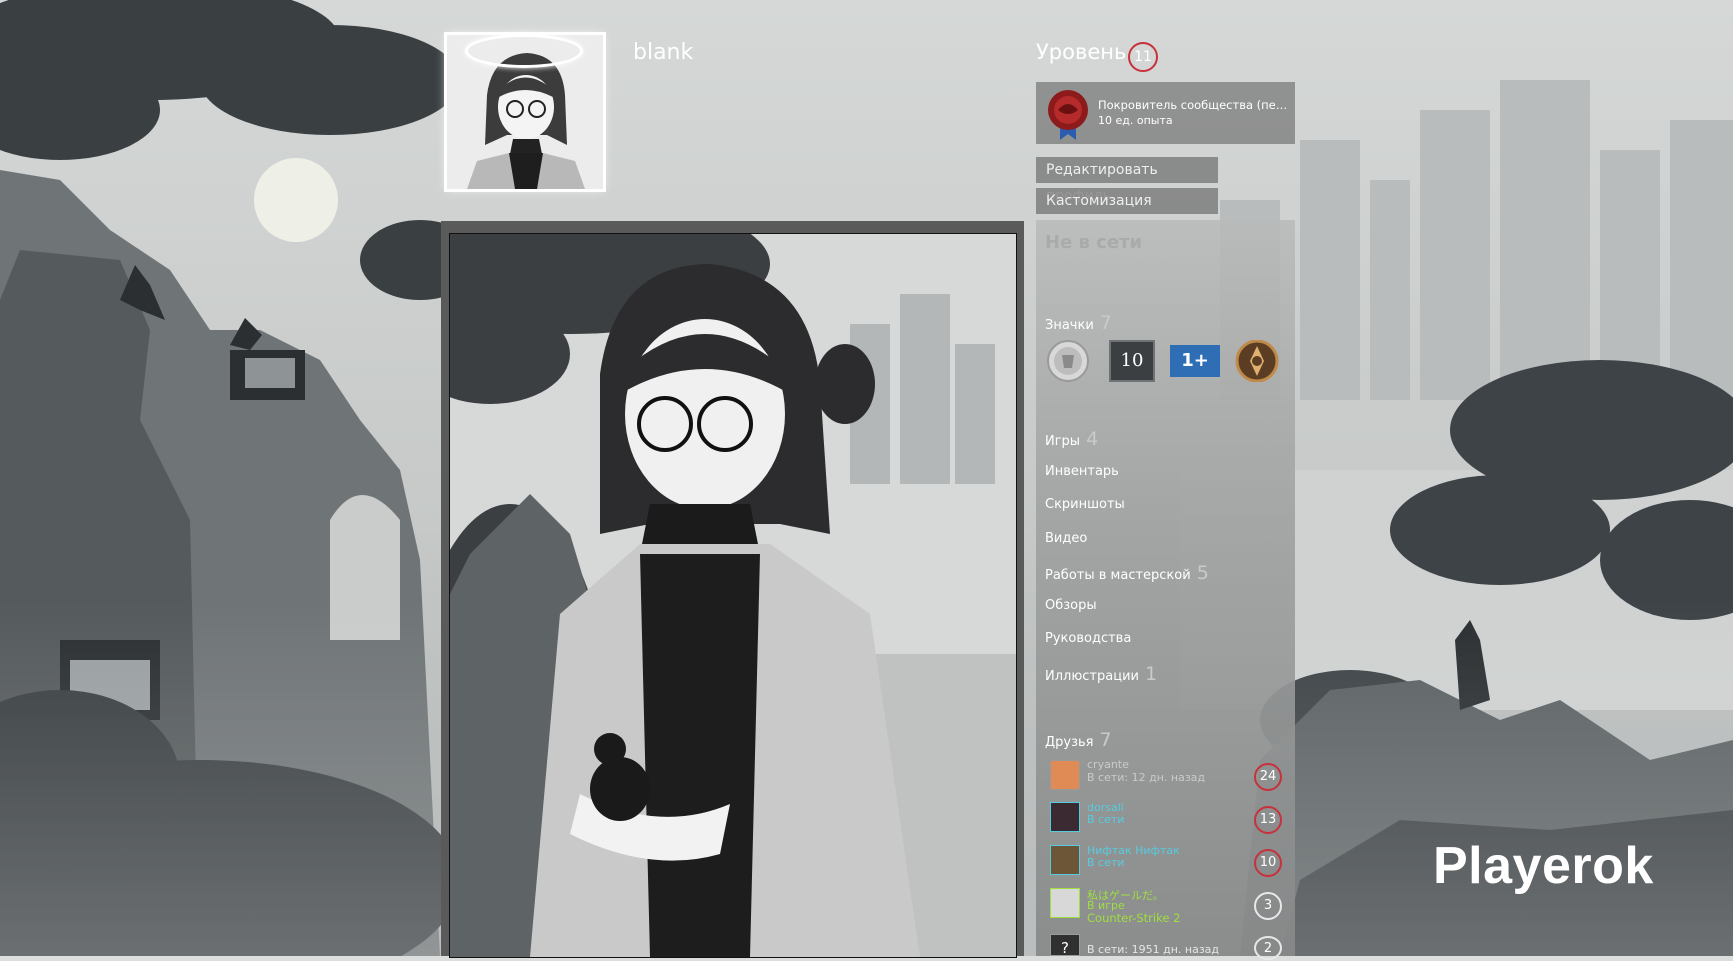 The height and width of the screenshot is (961, 1733). What do you see at coordinates (1132, 361) in the screenshot?
I see `years-10-badge-icon: 10` at bounding box center [1132, 361].